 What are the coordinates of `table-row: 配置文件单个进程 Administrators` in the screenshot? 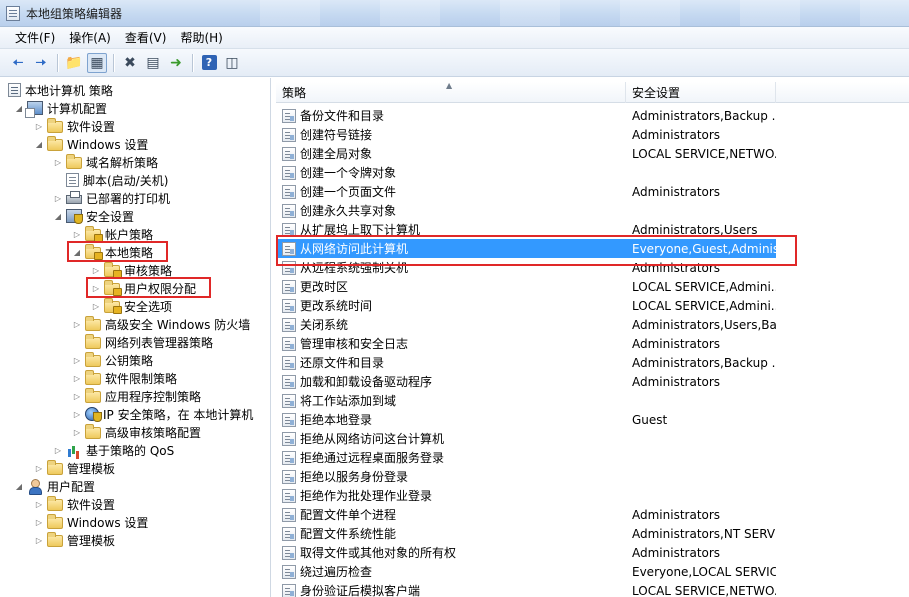 It's located at (592, 514).